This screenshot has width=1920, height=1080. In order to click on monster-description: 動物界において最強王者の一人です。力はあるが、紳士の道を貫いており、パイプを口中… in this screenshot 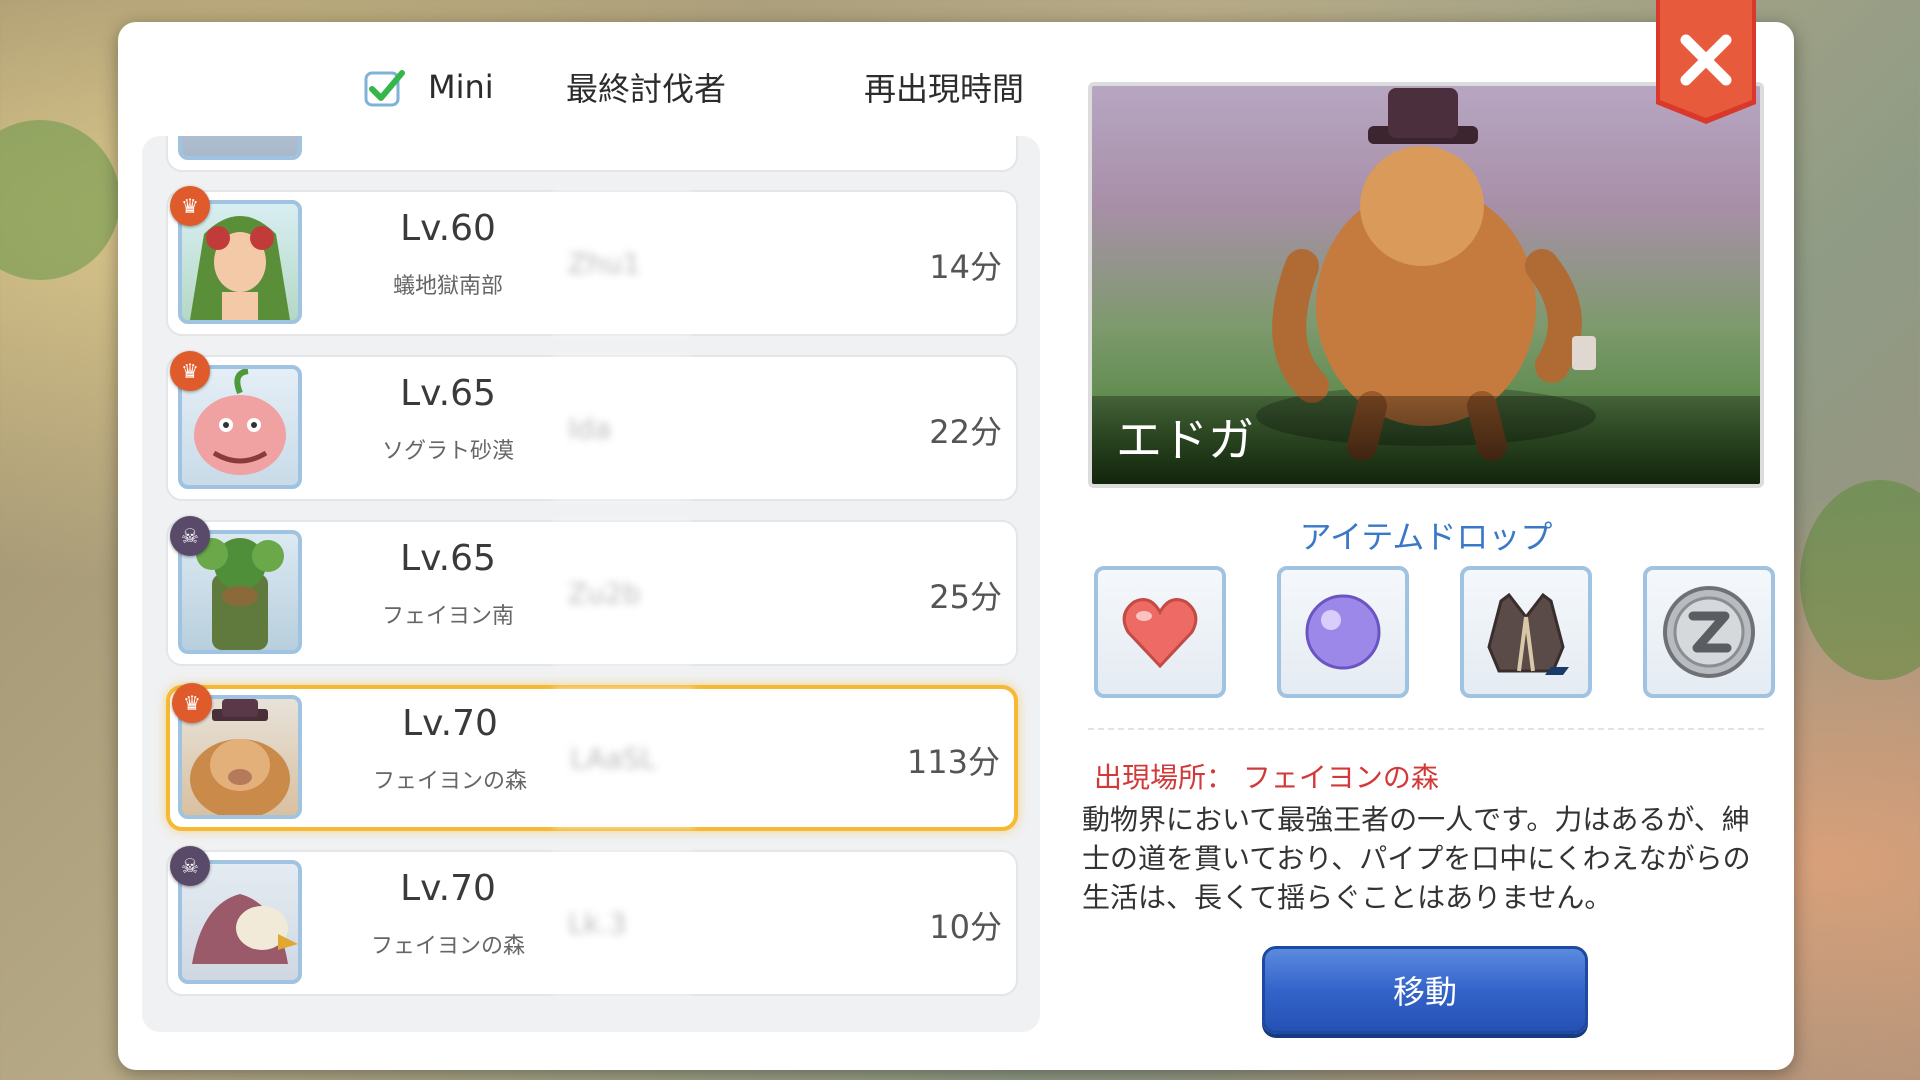, I will do `click(1416, 858)`.